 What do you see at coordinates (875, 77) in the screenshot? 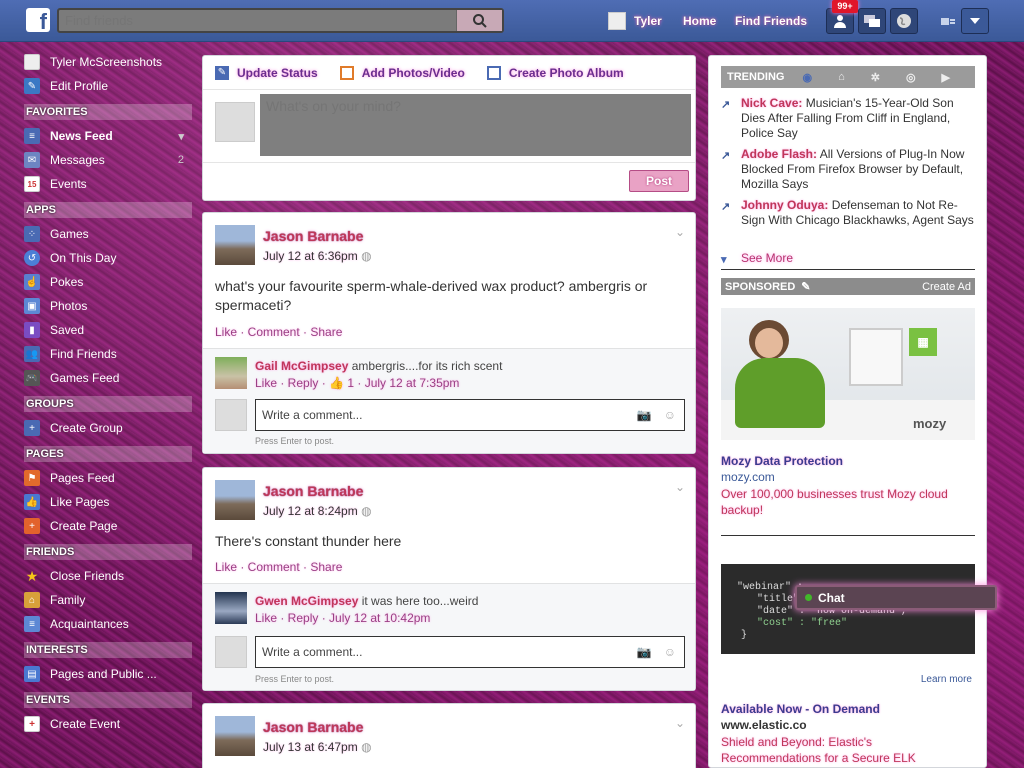
I see `trending-science-icon: ✲` at bounding box center [875, 77].